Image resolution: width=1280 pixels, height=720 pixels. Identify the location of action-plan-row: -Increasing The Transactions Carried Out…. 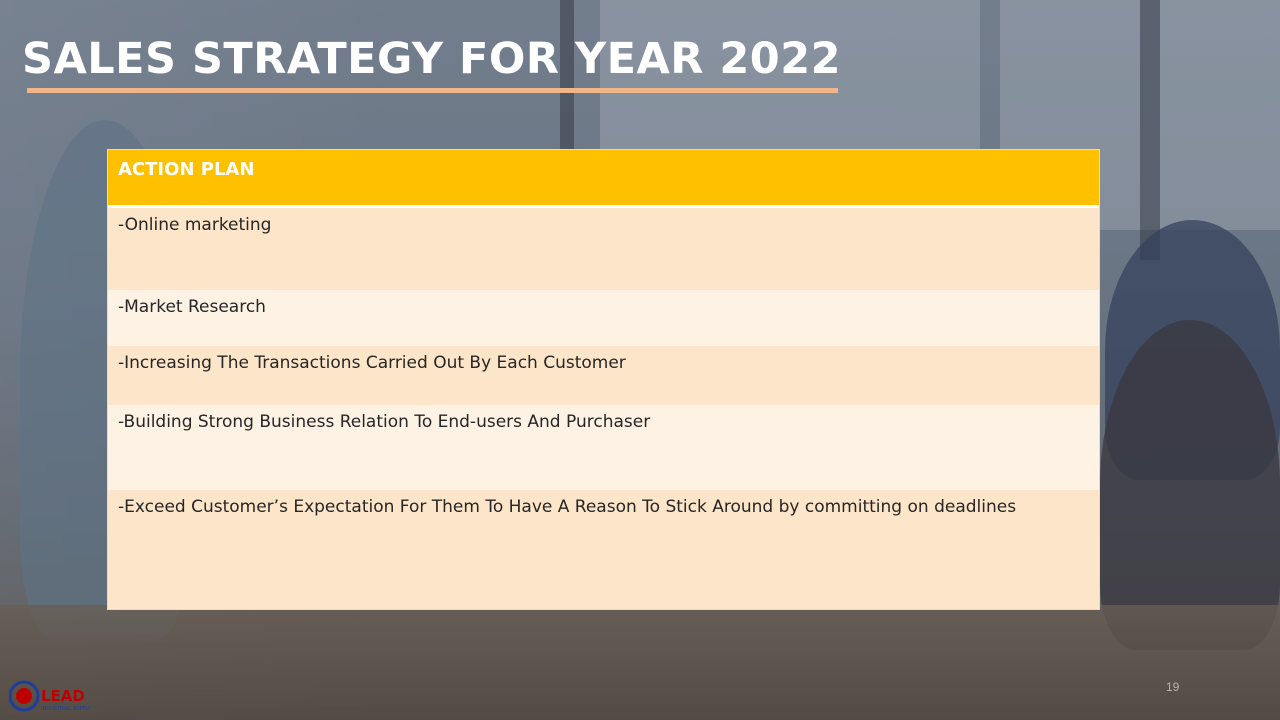
(603, 375).